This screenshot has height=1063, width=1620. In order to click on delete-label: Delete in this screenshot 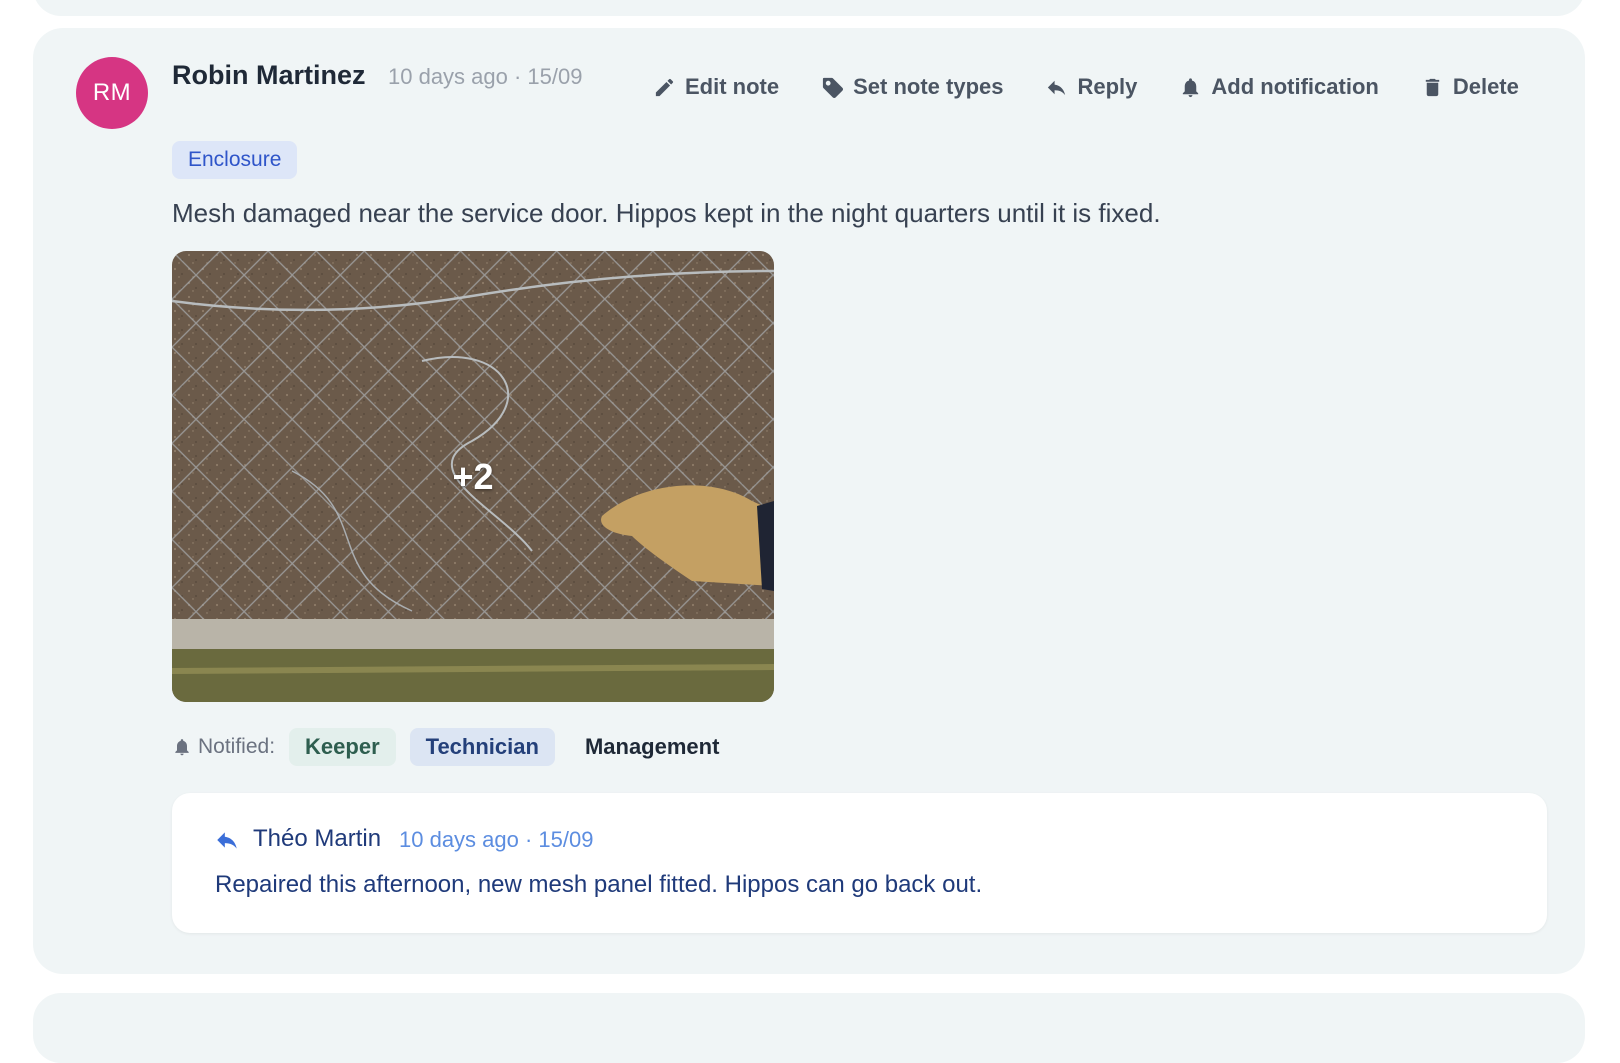, I will do `click(1485, 86)`.